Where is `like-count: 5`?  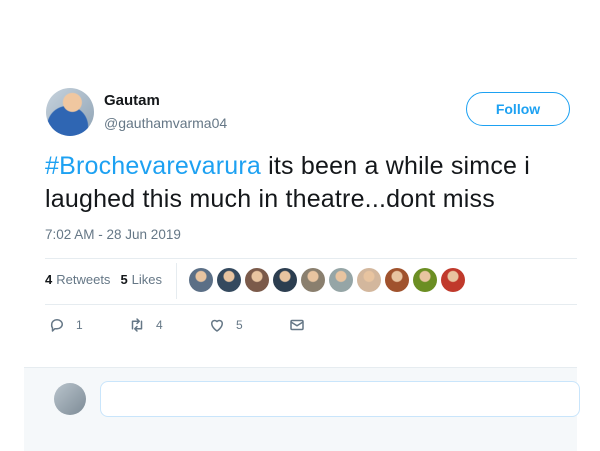 like-count: 5 is located at coordinates (239, 325).